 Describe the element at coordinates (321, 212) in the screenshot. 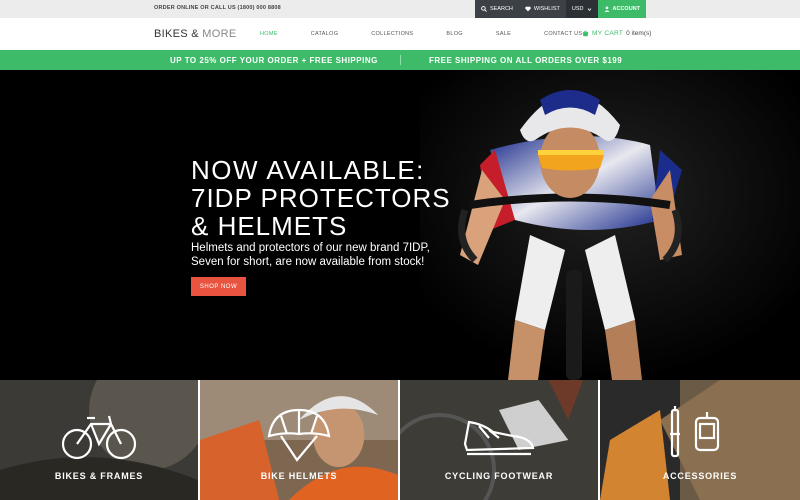

I see `hero-title: 7IDP PROTECTORS & HELMETS` at that location.